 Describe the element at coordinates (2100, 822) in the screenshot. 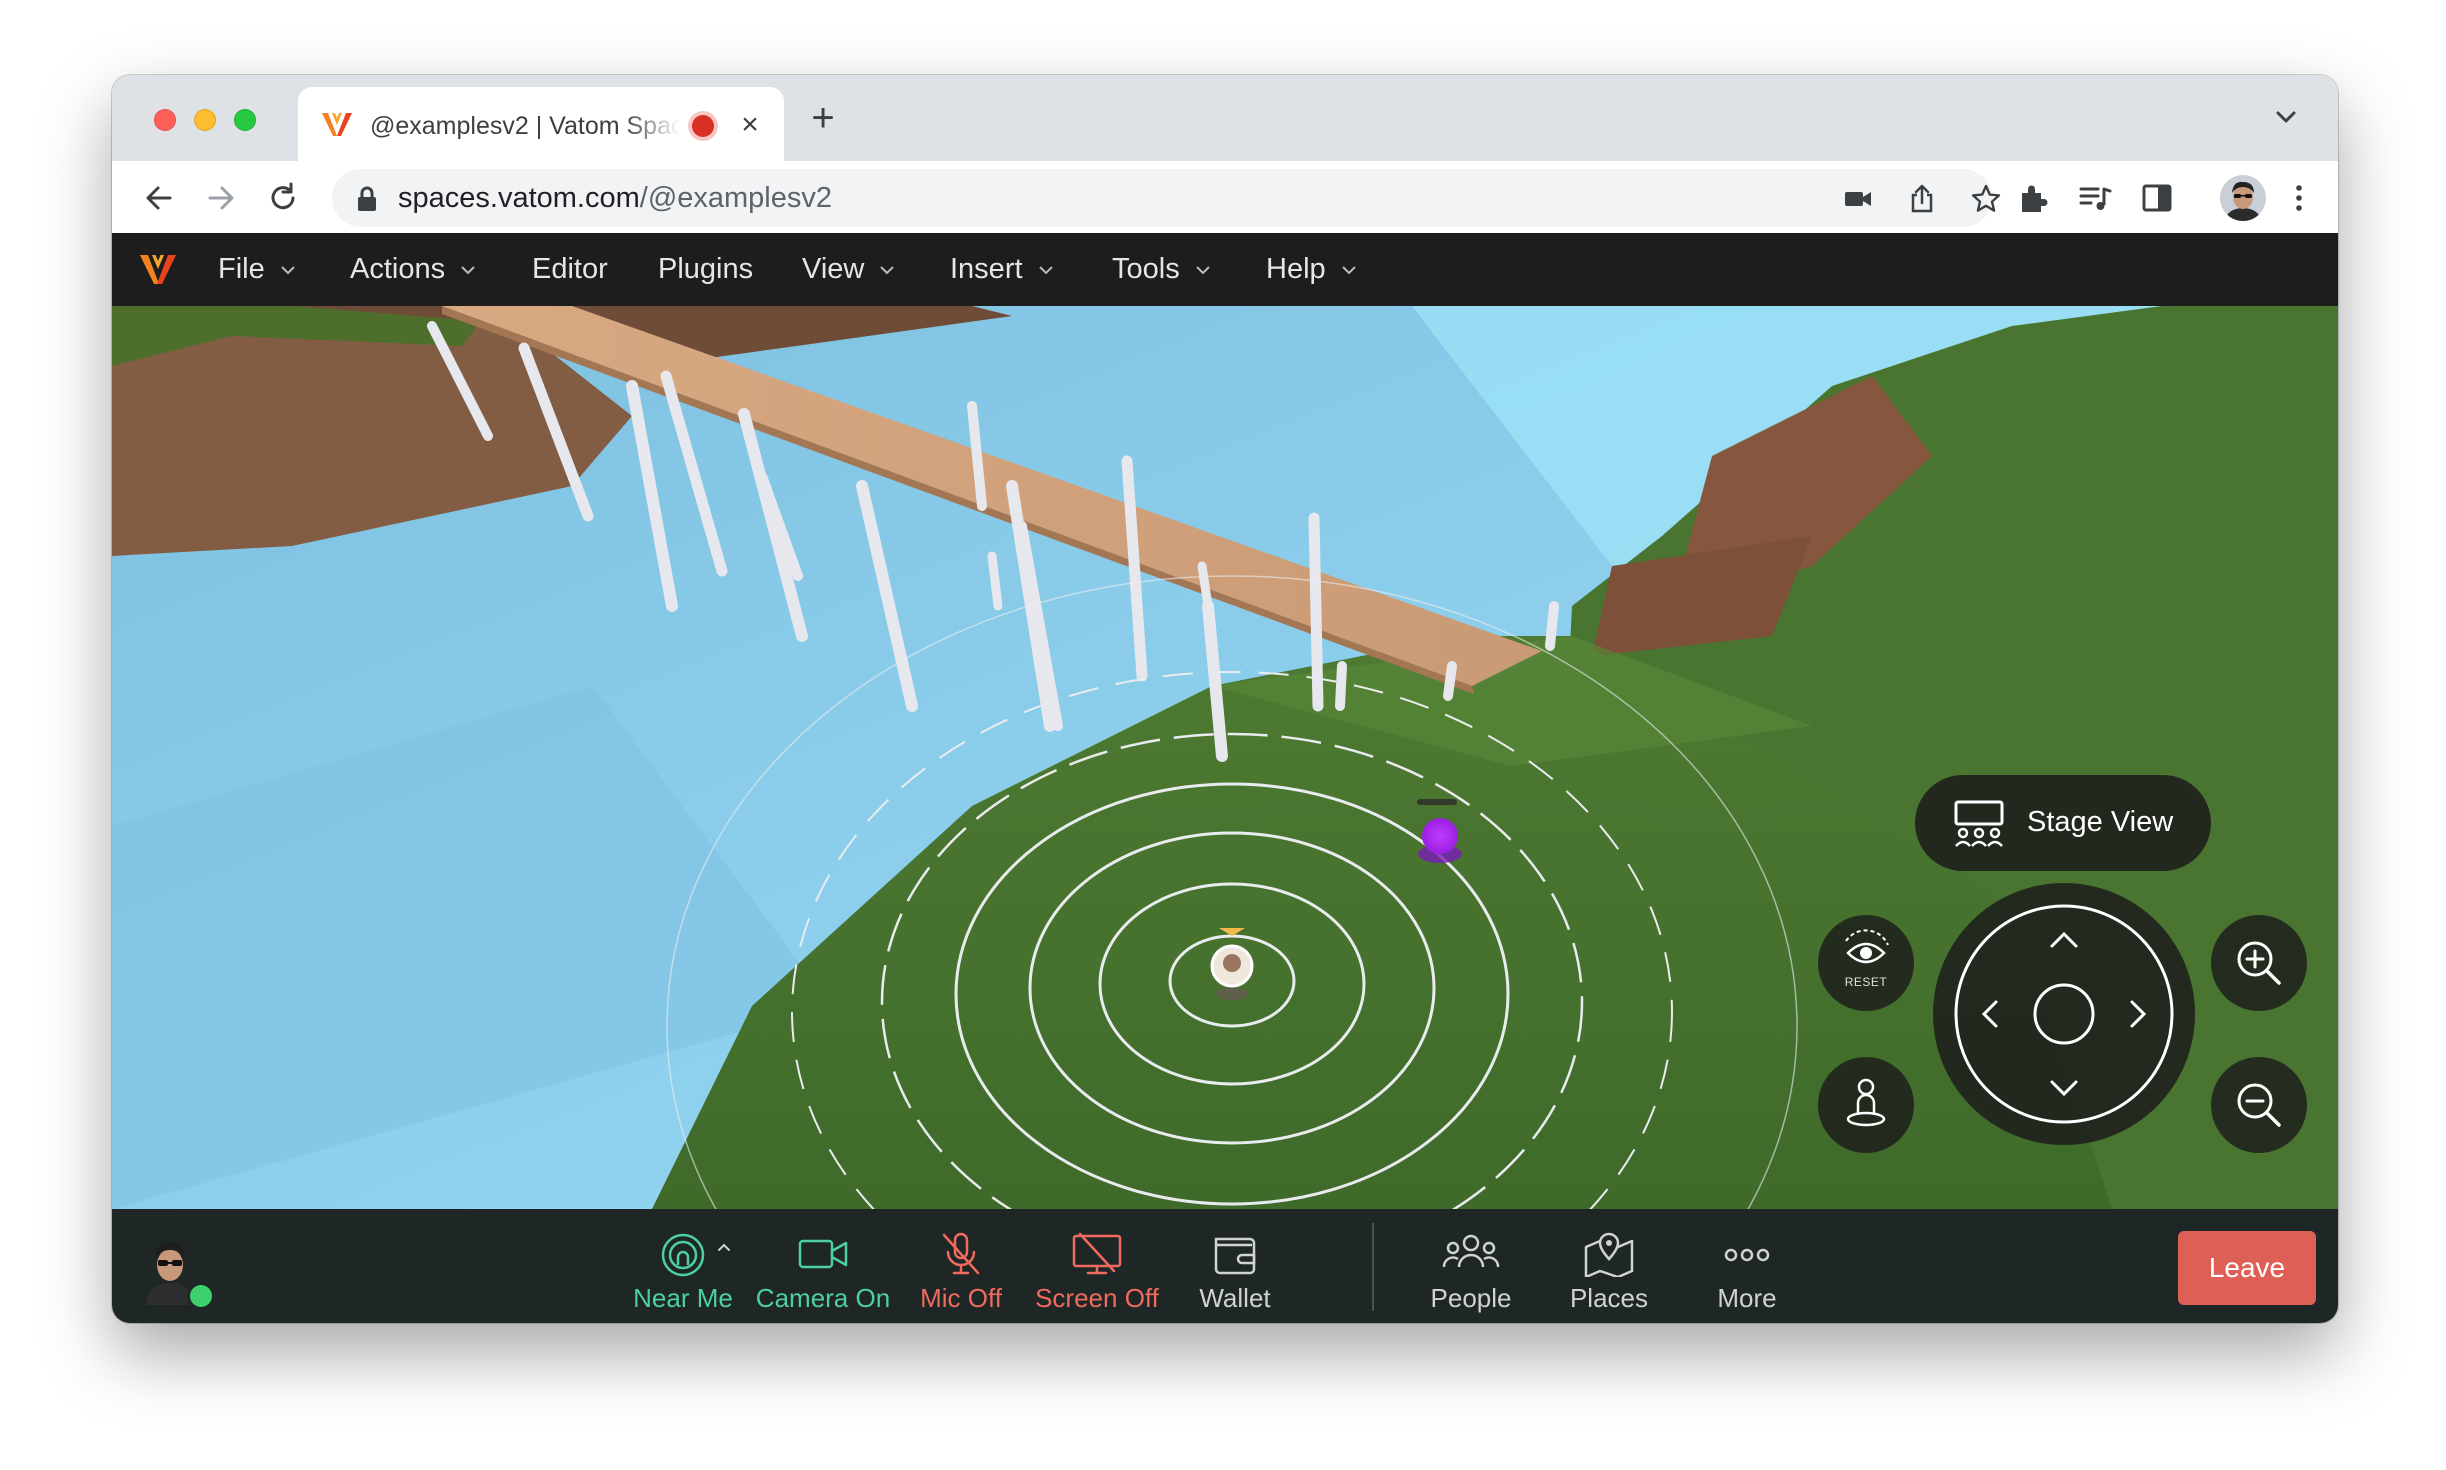

I see `stage-view-label: Stage View` at that location.